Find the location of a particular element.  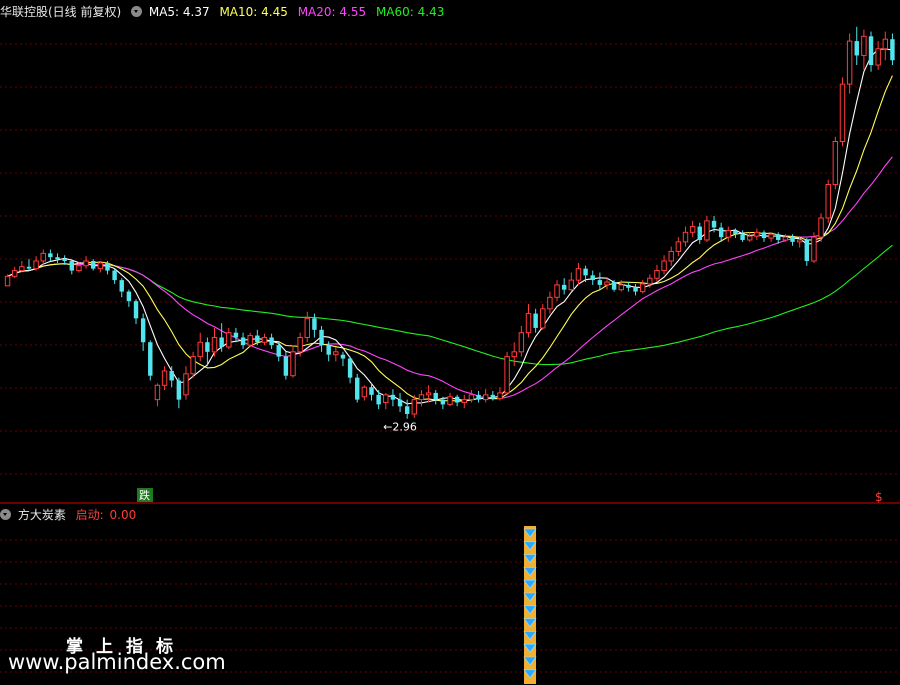

stock-name: 华联控股(日线 前复权) is located at coordinates (61, 12).